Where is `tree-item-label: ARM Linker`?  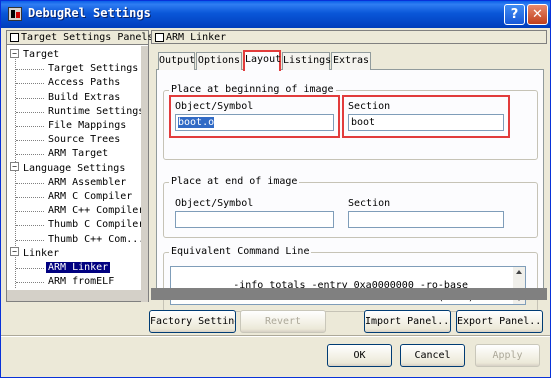
tree-item-label: ARM Linker is located at coordinates (78, 267).